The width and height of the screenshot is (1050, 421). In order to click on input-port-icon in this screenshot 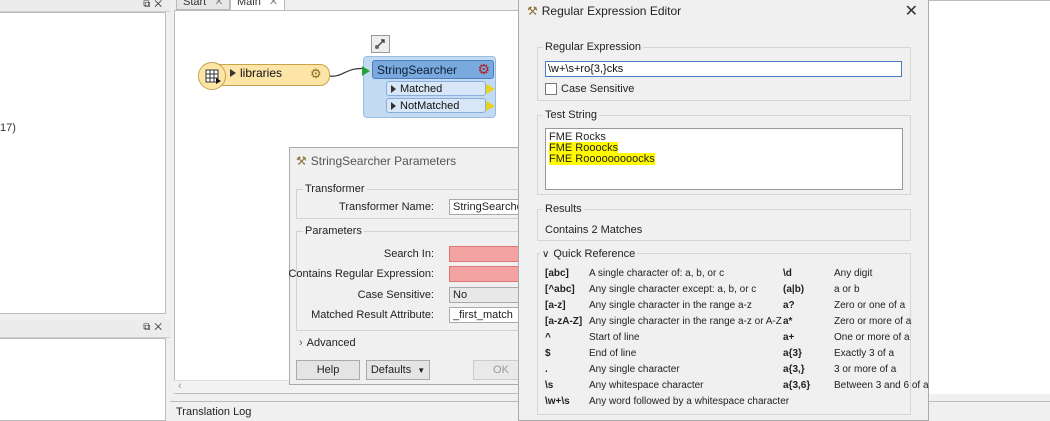, I will do `click(366, 71)`.